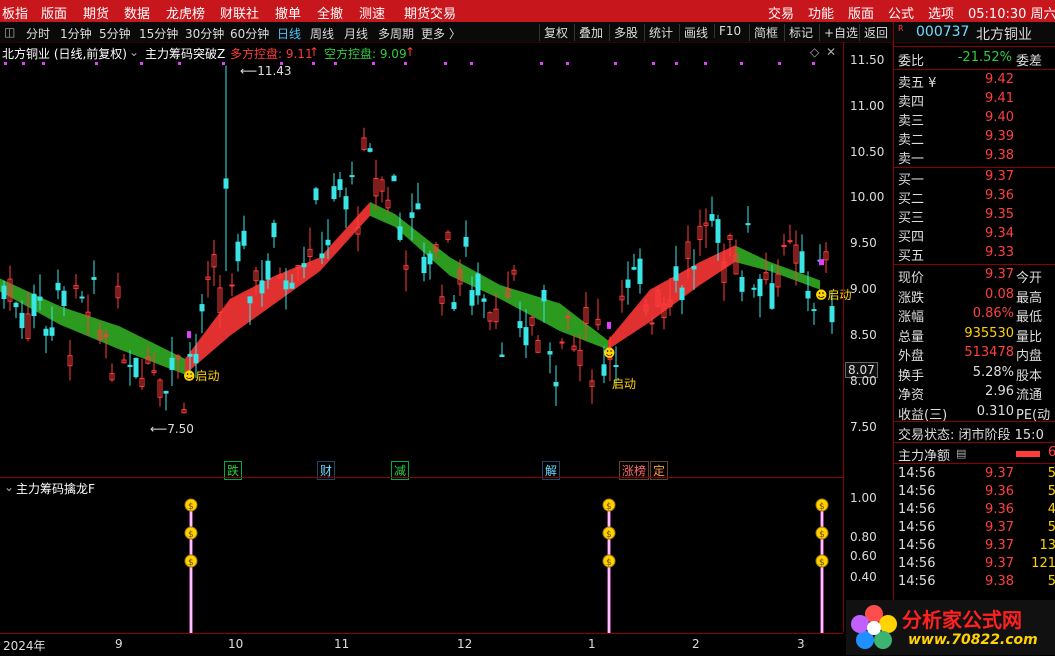 This screenshot has width=1055, height=656. What do you see at coordinates (975, 413) in the screenshot?
I see `stat-row: 收益(三) 0.310 PE(动` at bounding box center [975, 413].